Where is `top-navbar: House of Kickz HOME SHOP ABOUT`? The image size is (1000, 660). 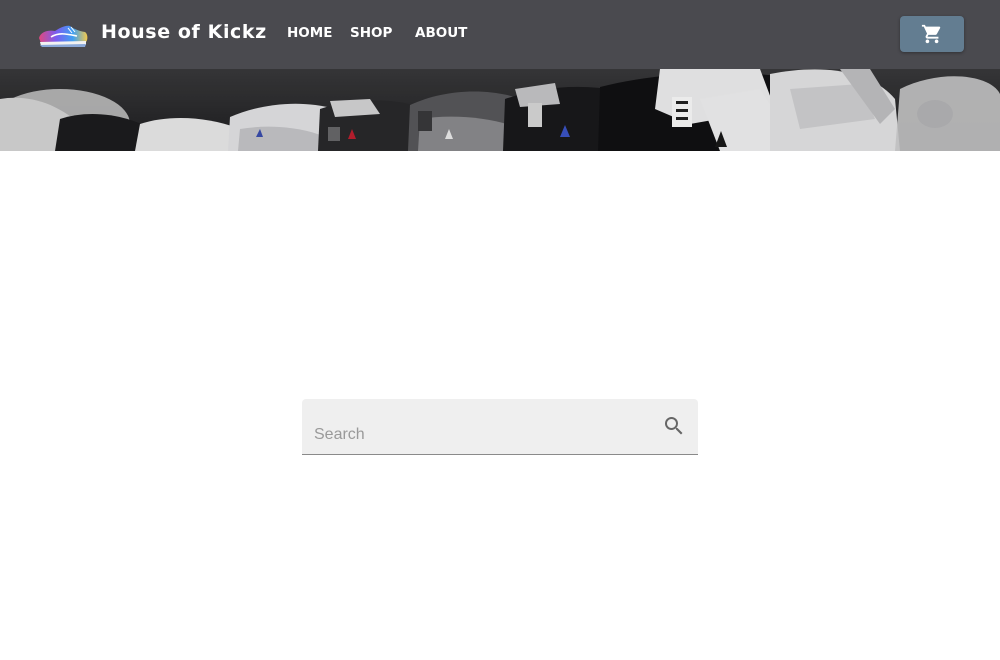 top-navbar: House of Kickz HOME SHOP ABOUT is located at coordinates (500, 34).